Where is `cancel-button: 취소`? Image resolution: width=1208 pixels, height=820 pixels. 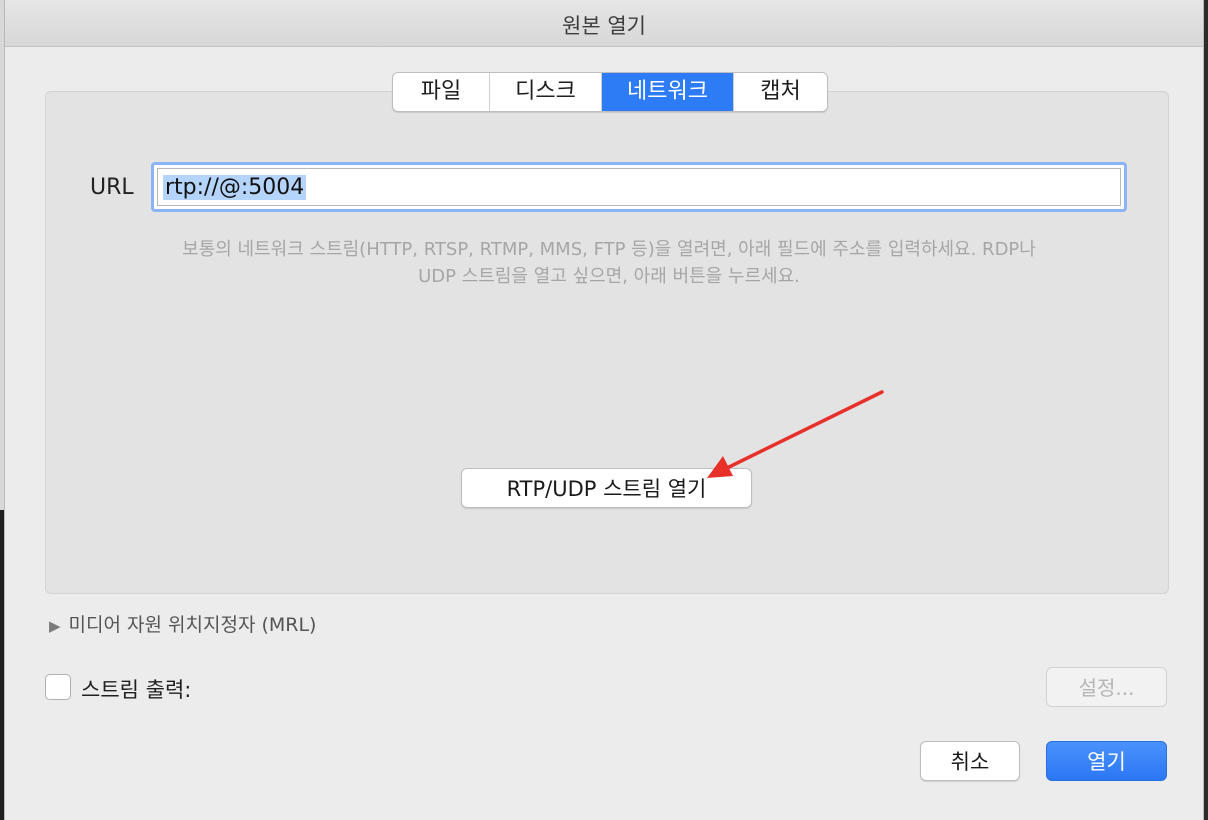 cancel-button: 취소 is located at coordinates (970, 761).